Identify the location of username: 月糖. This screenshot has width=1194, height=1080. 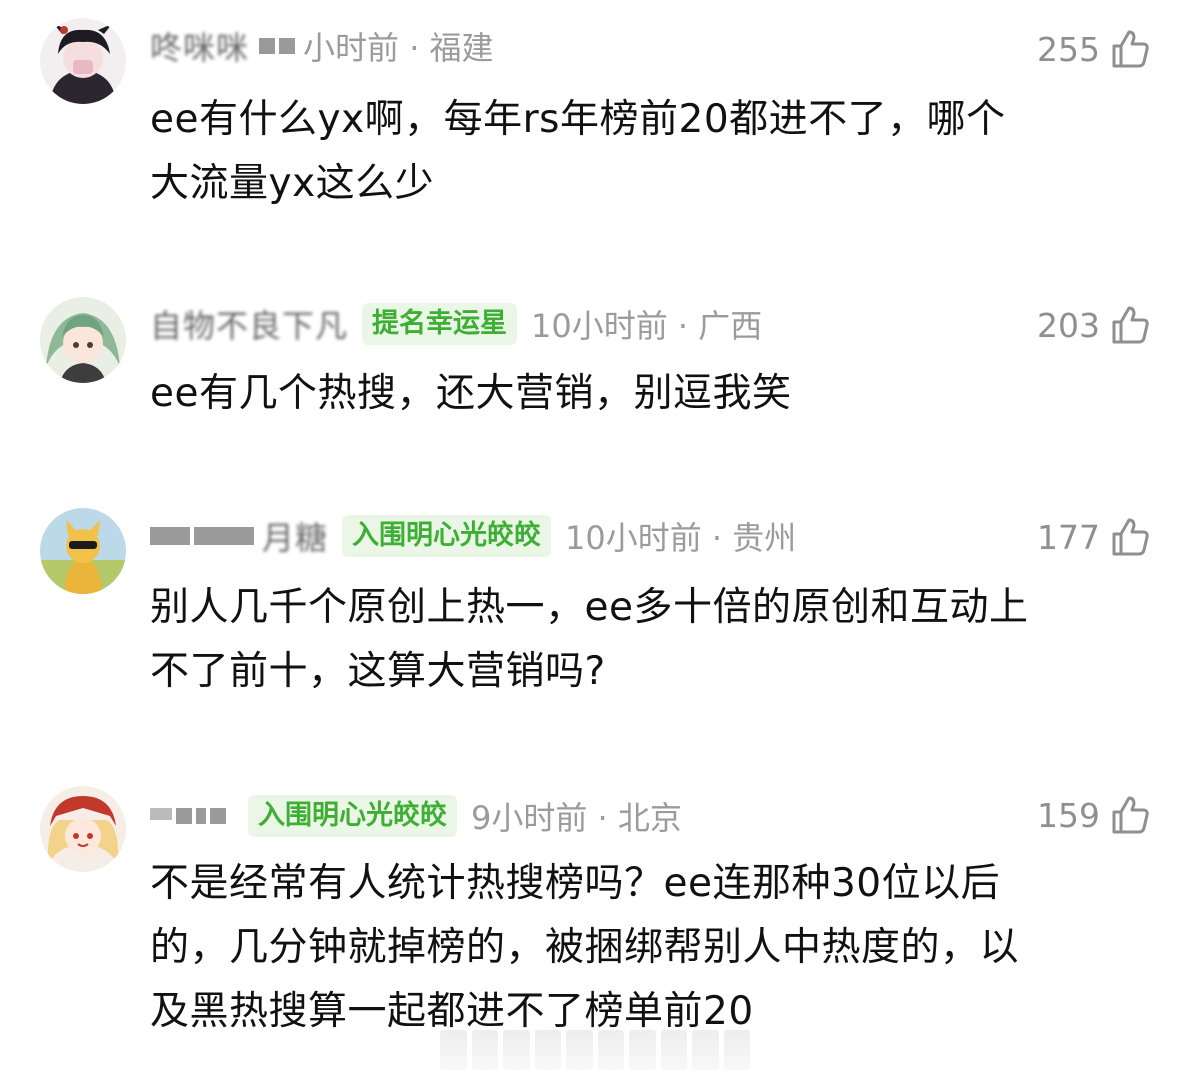
(295, 536).